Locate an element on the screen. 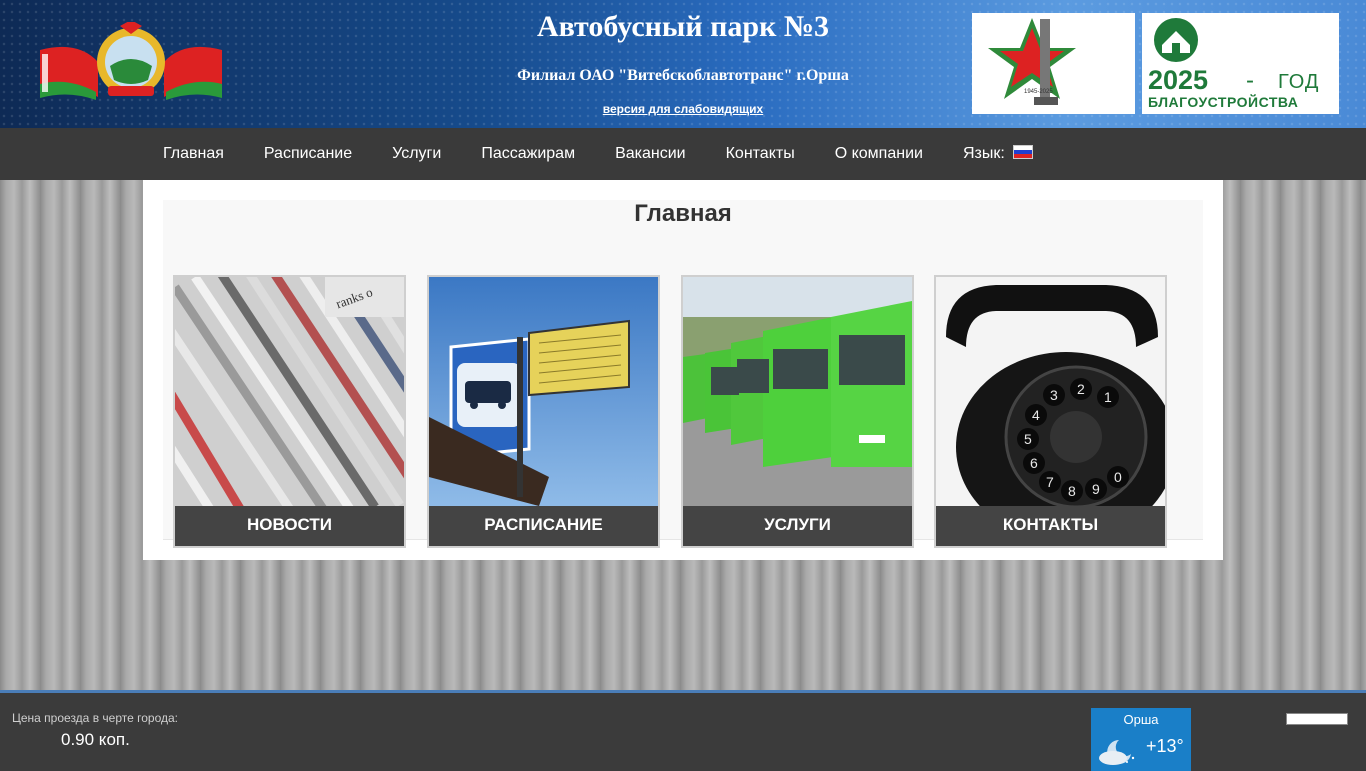  card-contacts: 1 2 3 4 5 6 7 8 9 0 КОНТАКТЫ is located at coordinates (1050, 411).